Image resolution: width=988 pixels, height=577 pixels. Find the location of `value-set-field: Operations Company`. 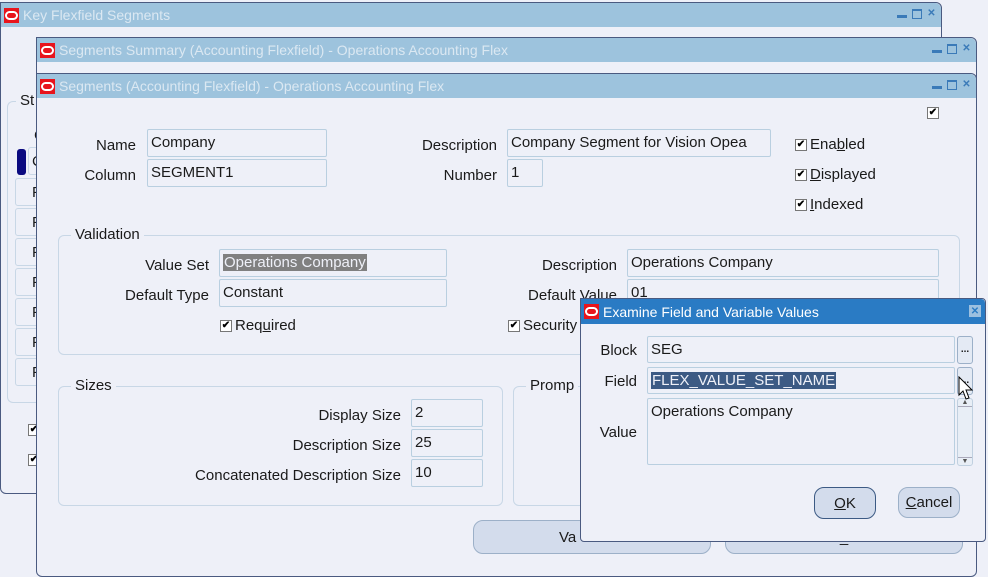

value-set-field: Operations Company is located at coordinates (333, 263).